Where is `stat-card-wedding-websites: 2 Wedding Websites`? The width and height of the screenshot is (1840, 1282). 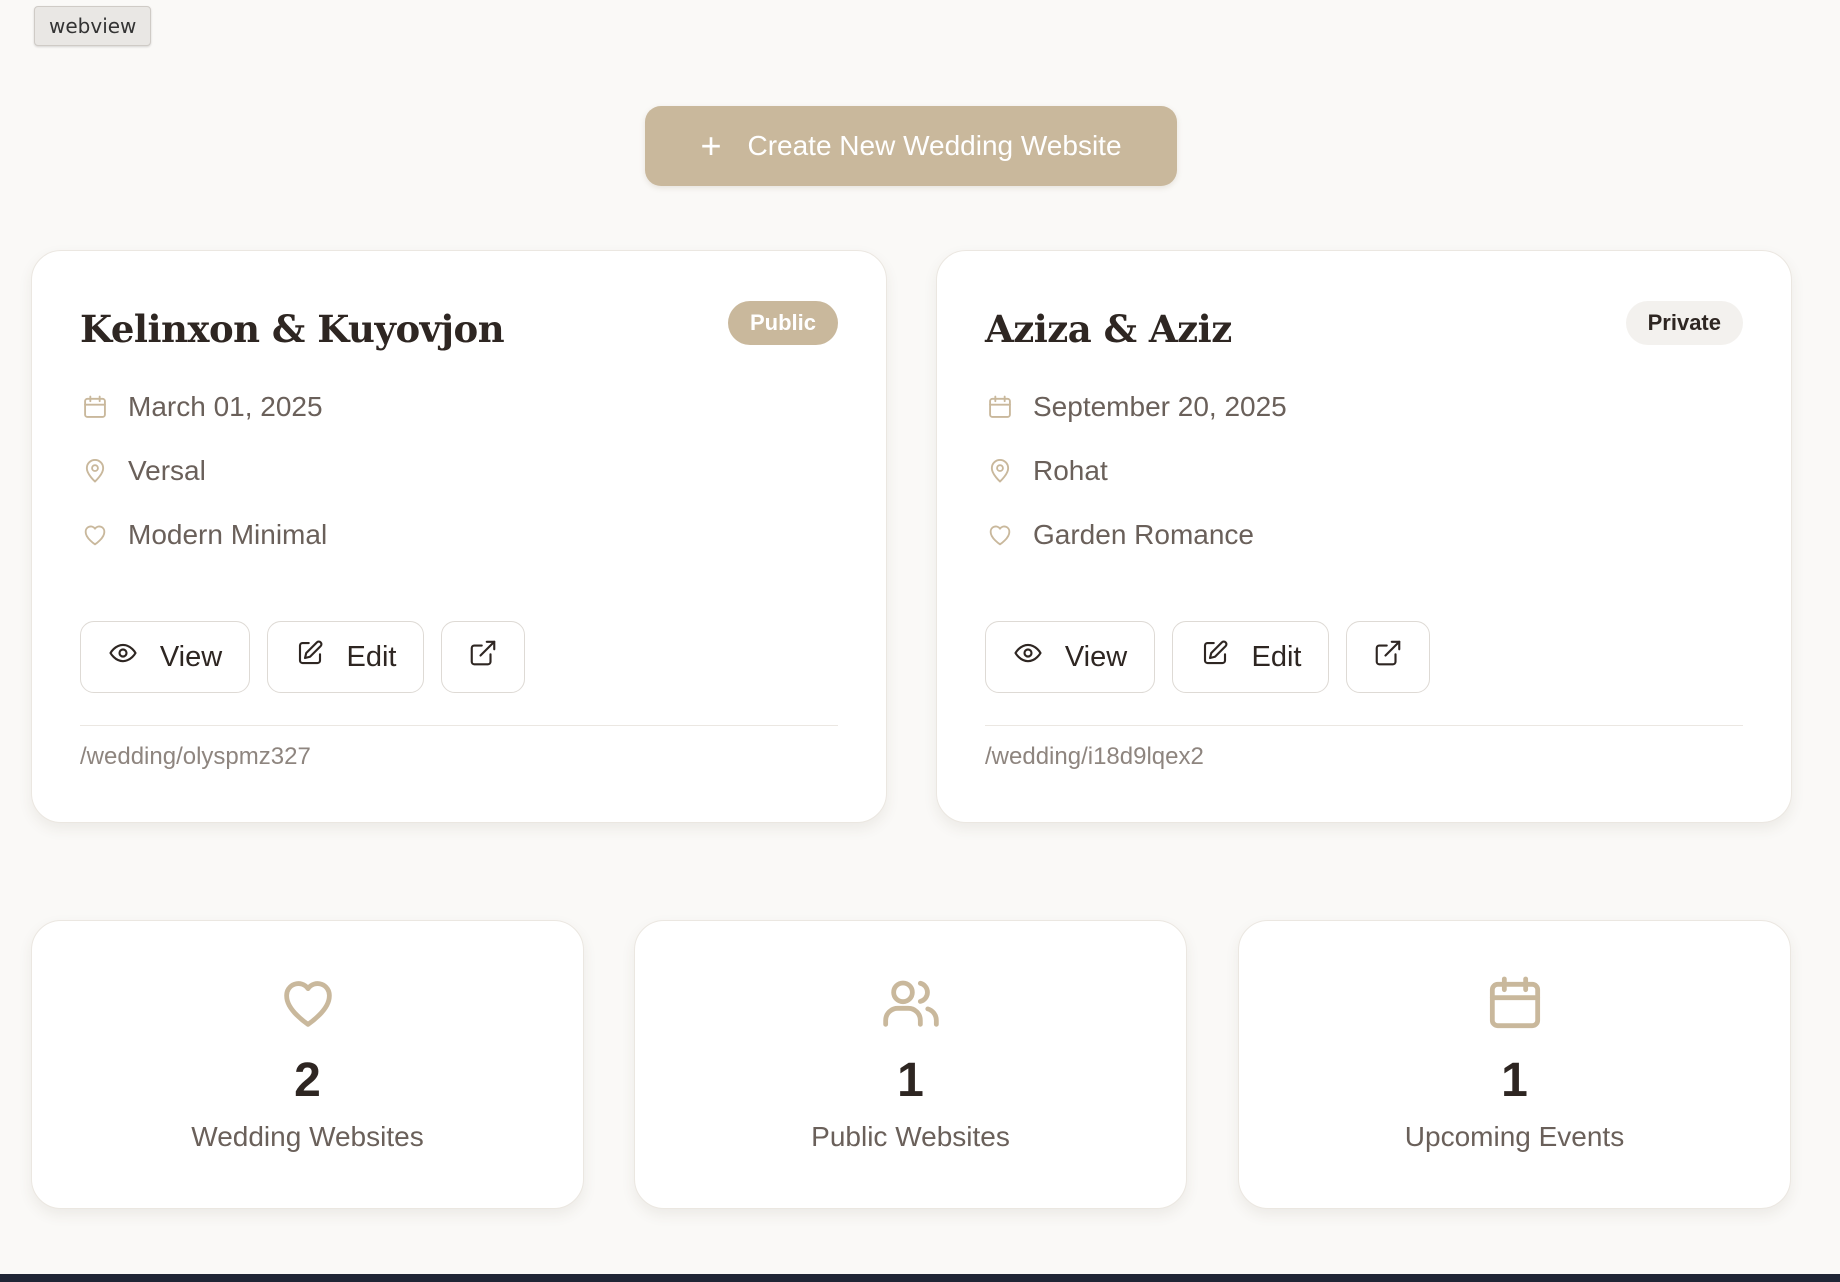
stat-card-wedding-websites: 2 Wedding Websites is located at coordinates (307, 1064).